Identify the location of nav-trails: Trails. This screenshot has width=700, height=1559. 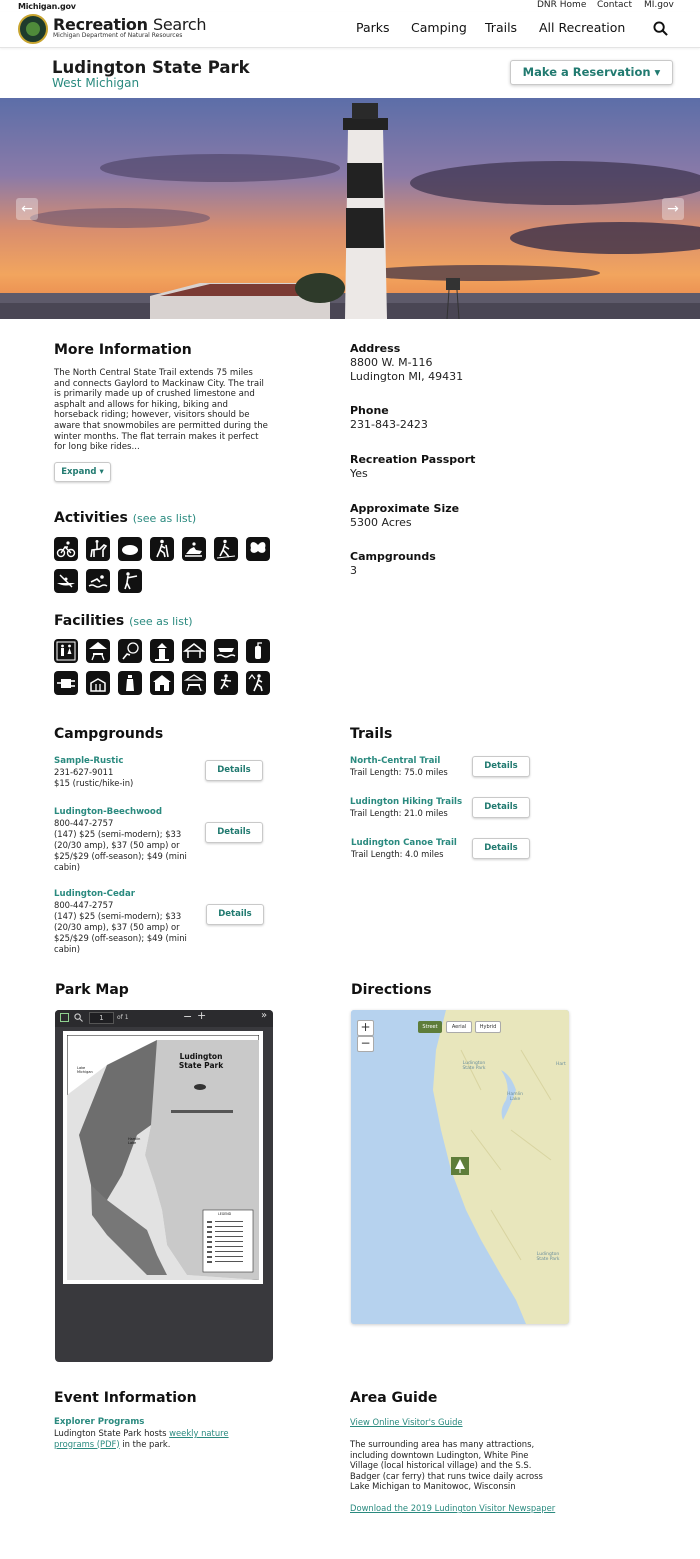
(501, 27).